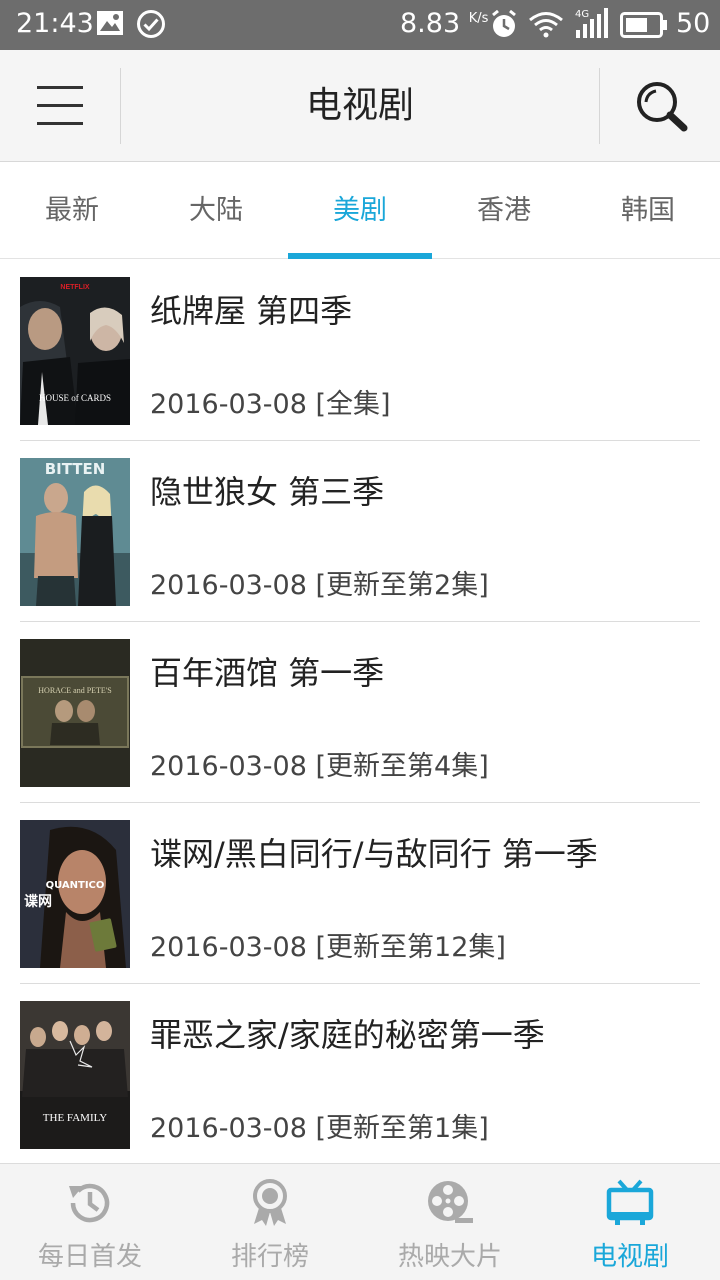  Describe the element at coordinates (450, 1202) in the screenshot. I see `film-reel-icon` at that location.